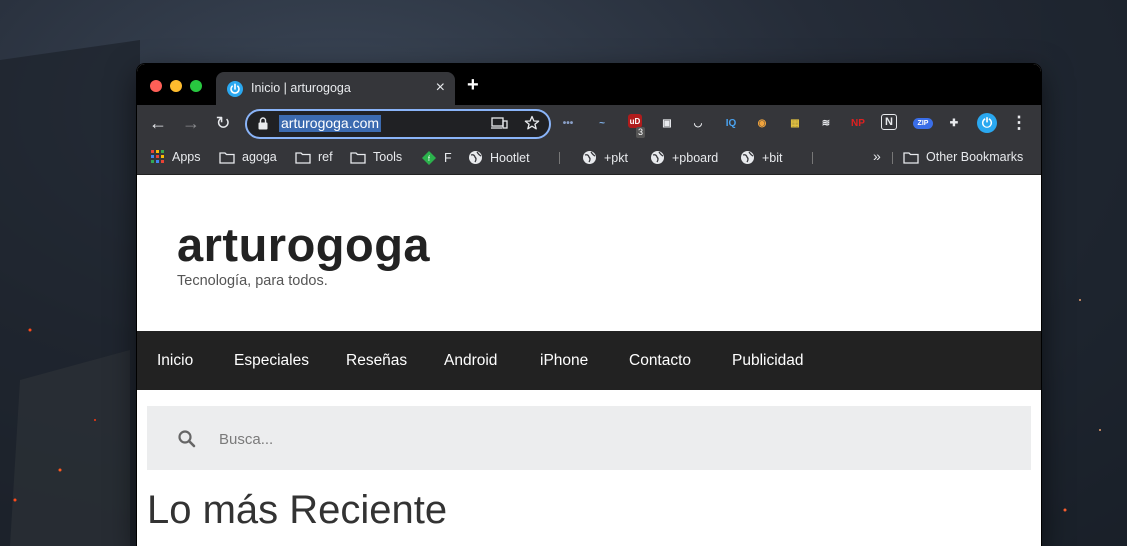 This screenshot has height=546, width=1127. Describe the element at coordinates (398, 124) in the screenshot. I see `address-bar: arturogoga.com` at that location.